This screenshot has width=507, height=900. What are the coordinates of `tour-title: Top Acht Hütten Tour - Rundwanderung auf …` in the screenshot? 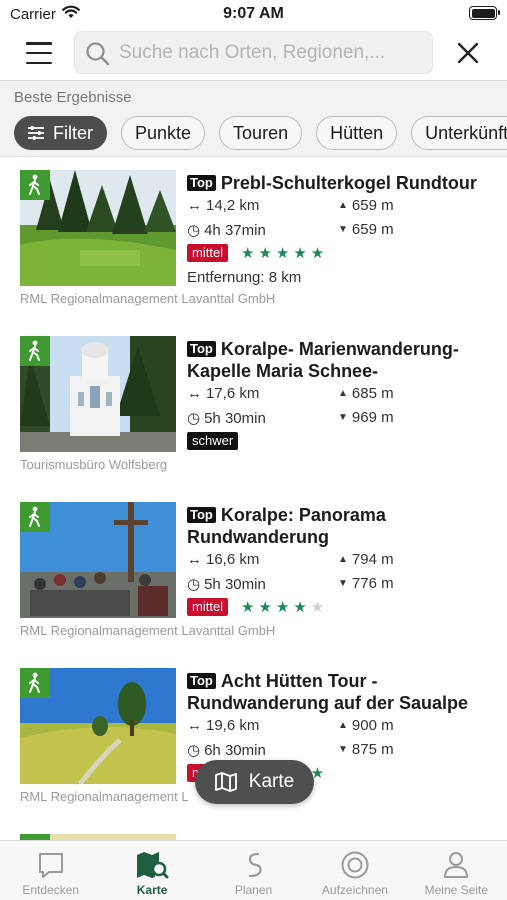 It's located at (339, 692).